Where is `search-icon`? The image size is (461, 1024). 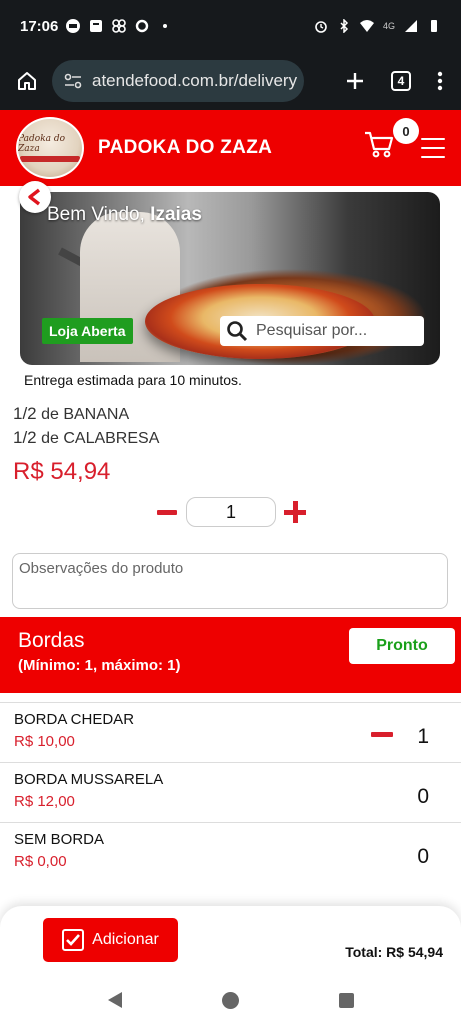
search-icon is located at coordinates (237, 331).